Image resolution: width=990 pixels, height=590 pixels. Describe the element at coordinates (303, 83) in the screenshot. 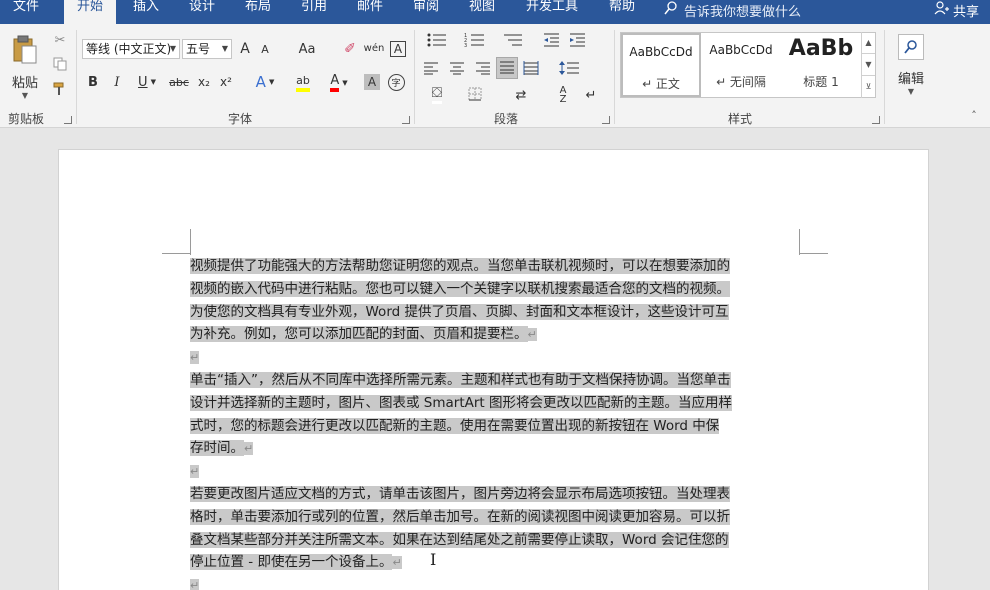

I see `highlight-button: ab` at that location.